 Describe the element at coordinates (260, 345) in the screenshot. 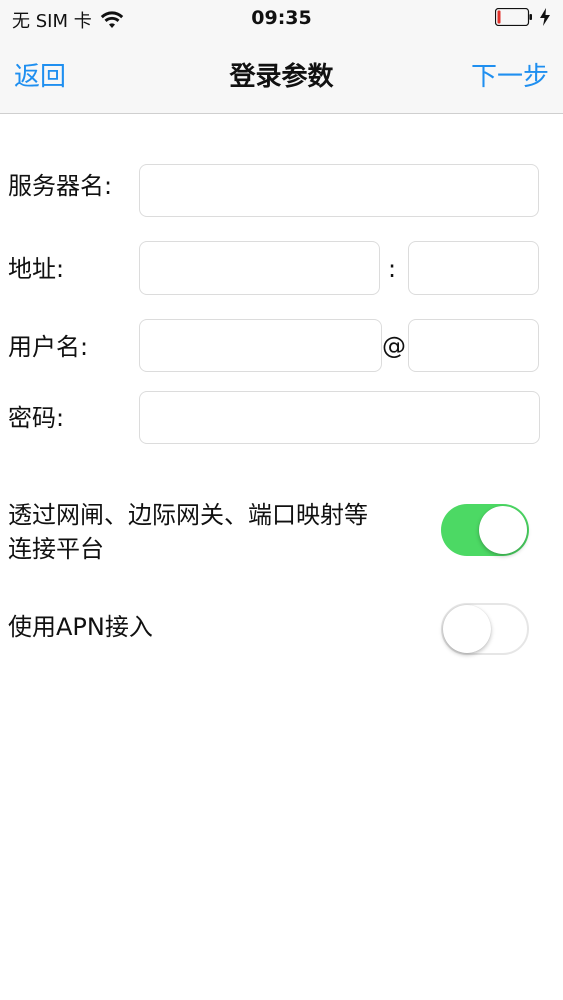

I see `username-input` at that location.